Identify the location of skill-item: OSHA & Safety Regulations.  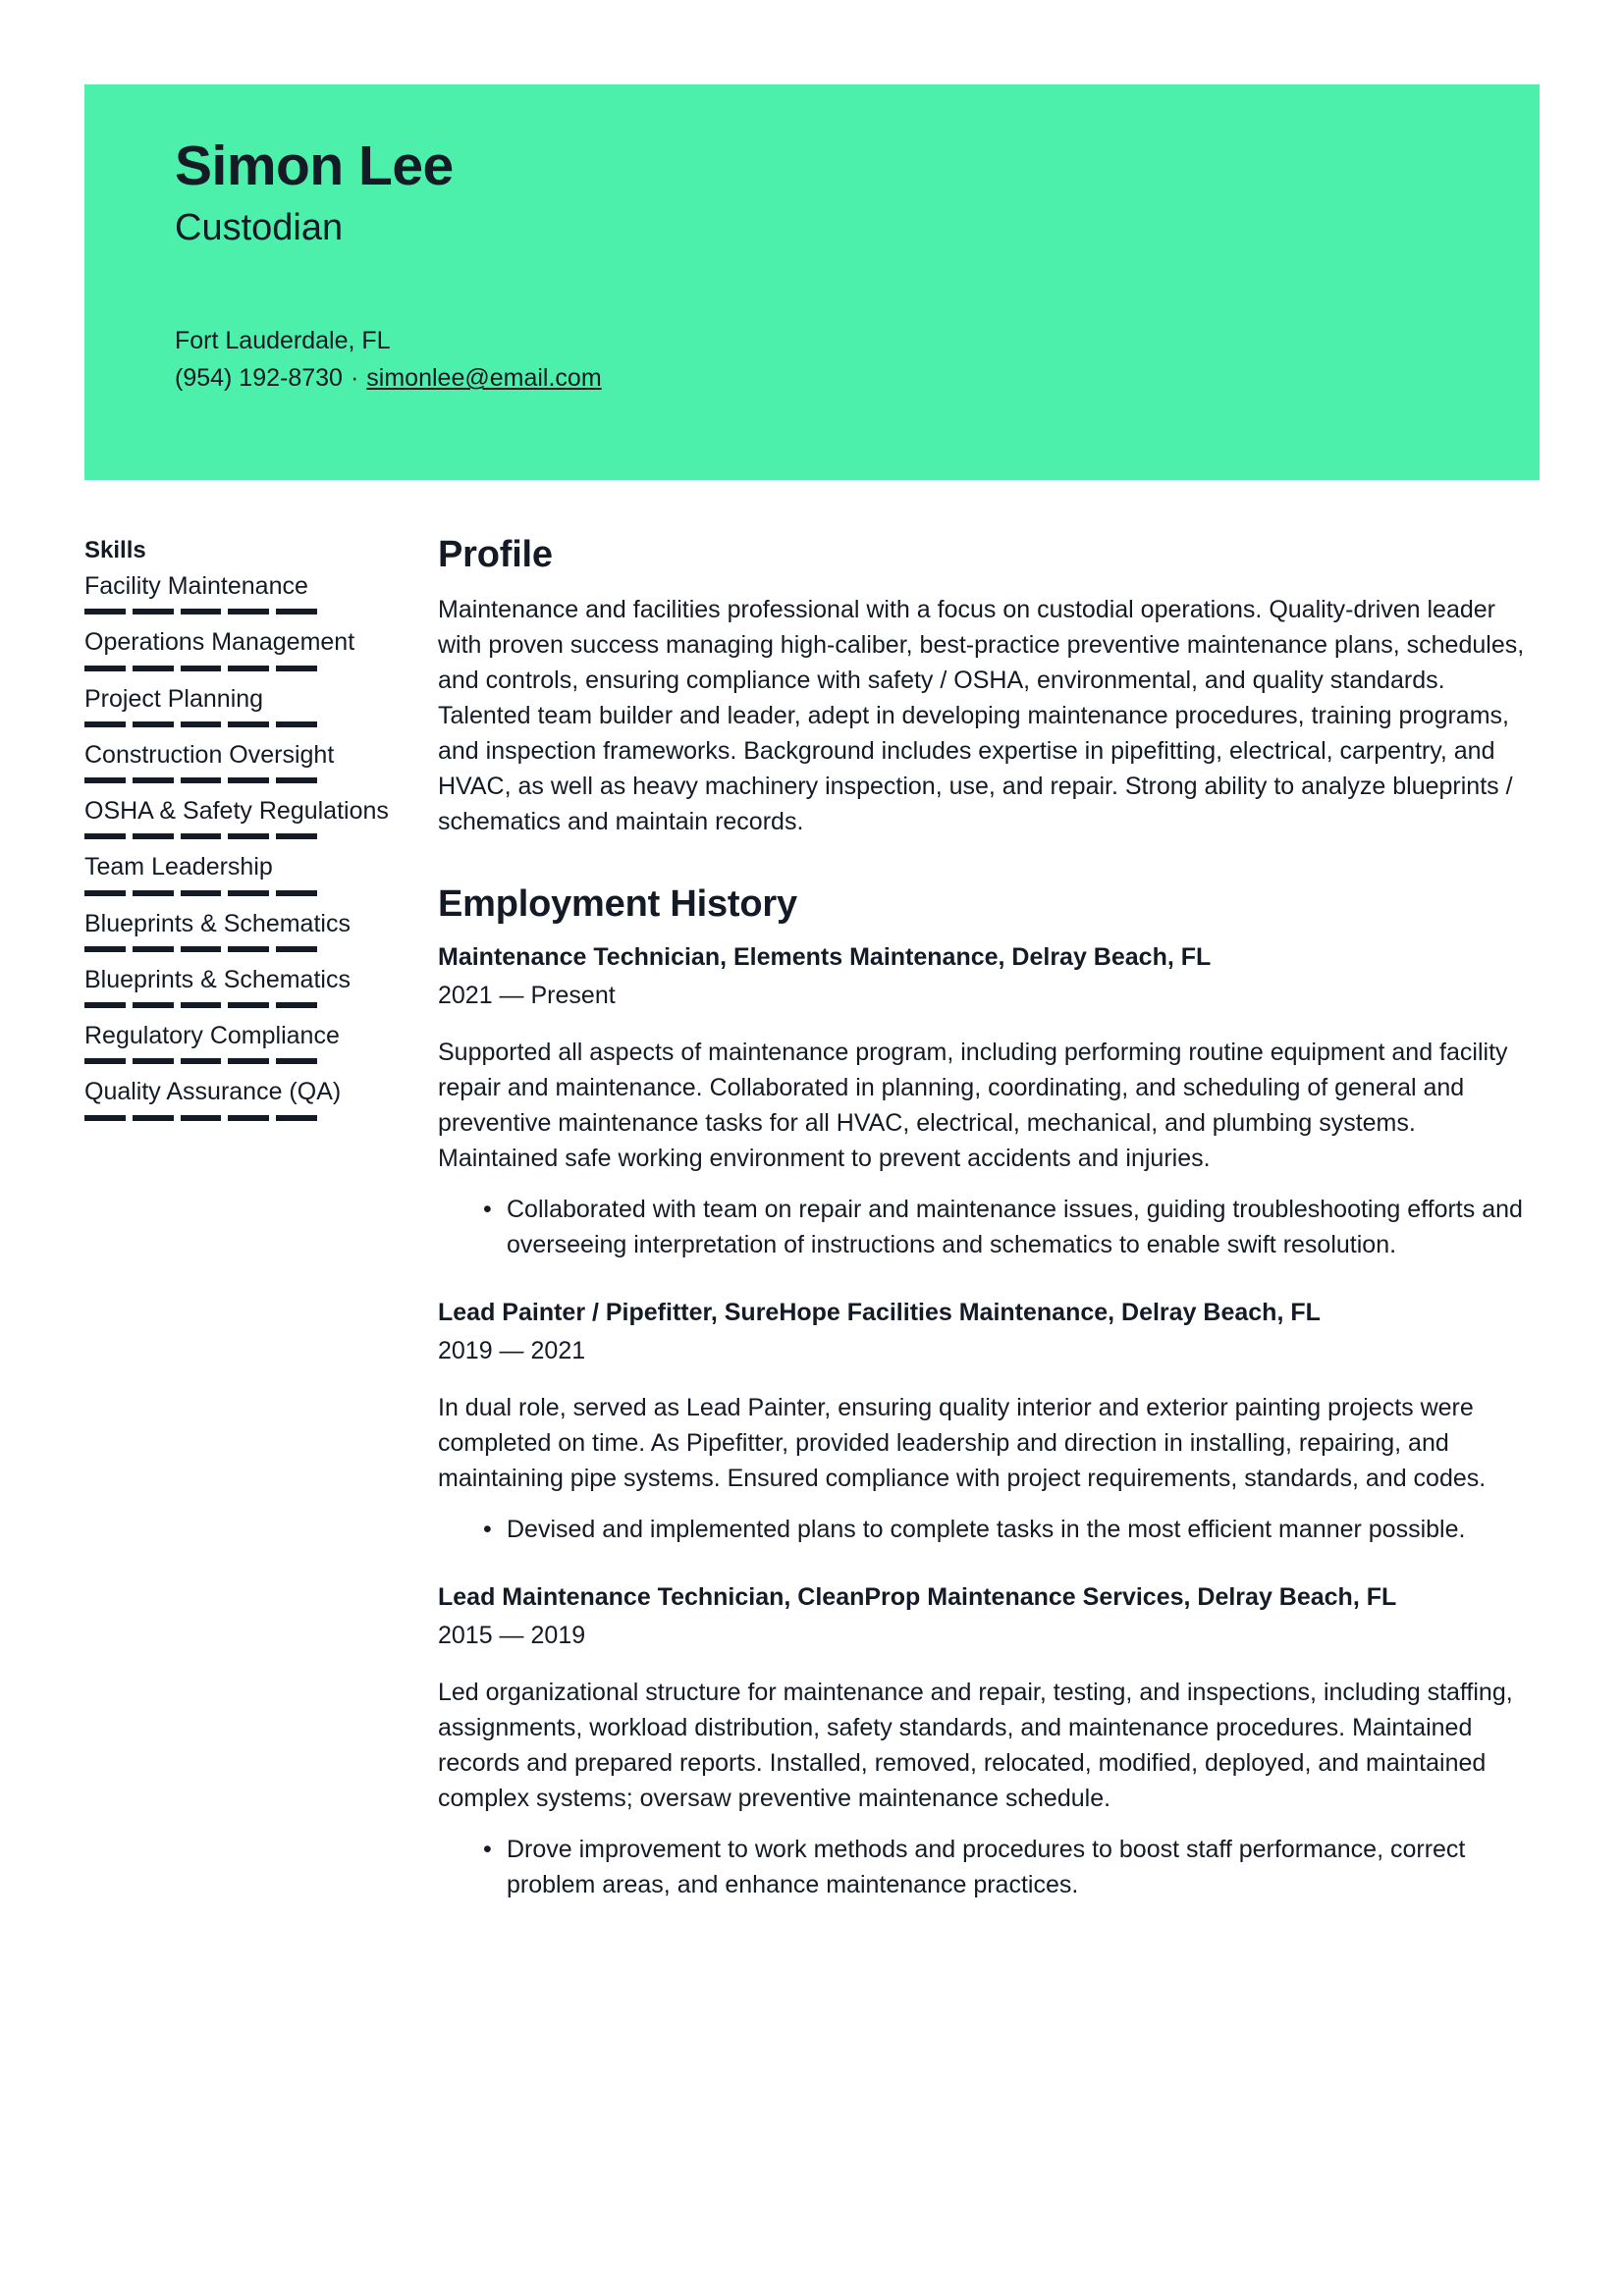
(244, 816).